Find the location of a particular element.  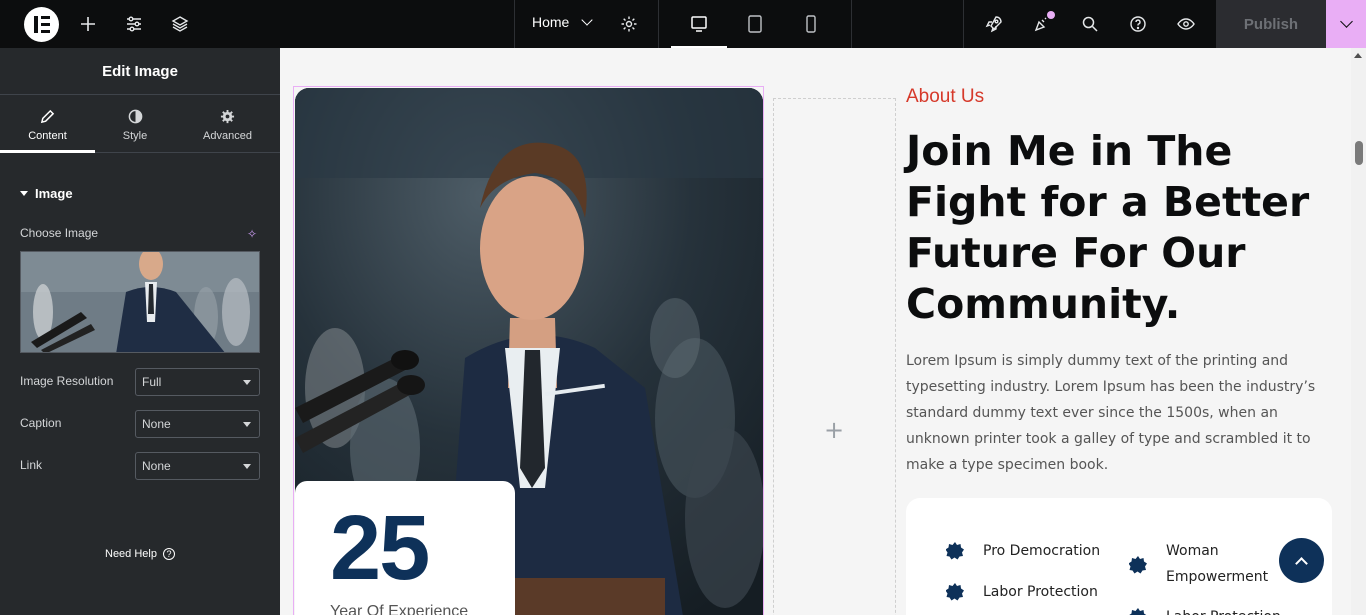

image-section-toggle: Image is located at coordinates (46, 193).